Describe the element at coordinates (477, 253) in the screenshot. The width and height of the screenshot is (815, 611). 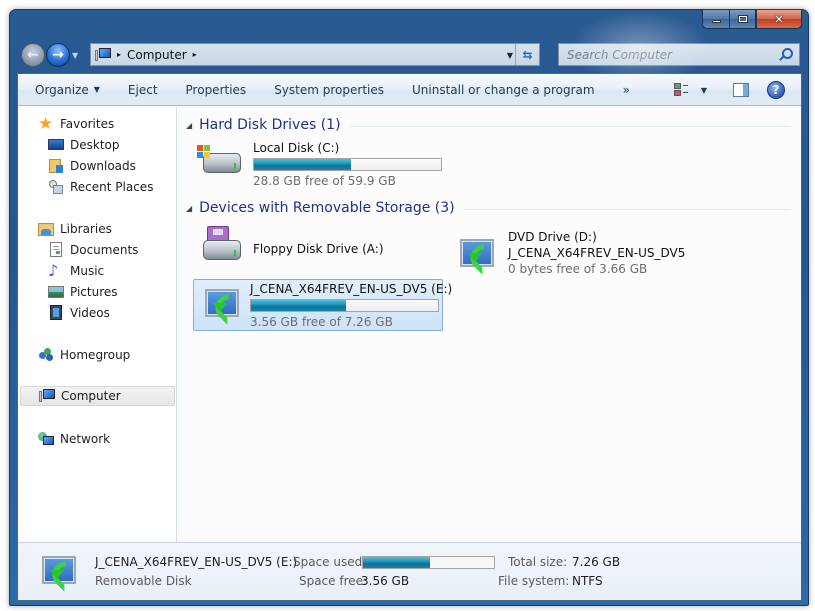
I see `dvd-autoplay-icon` at that location.